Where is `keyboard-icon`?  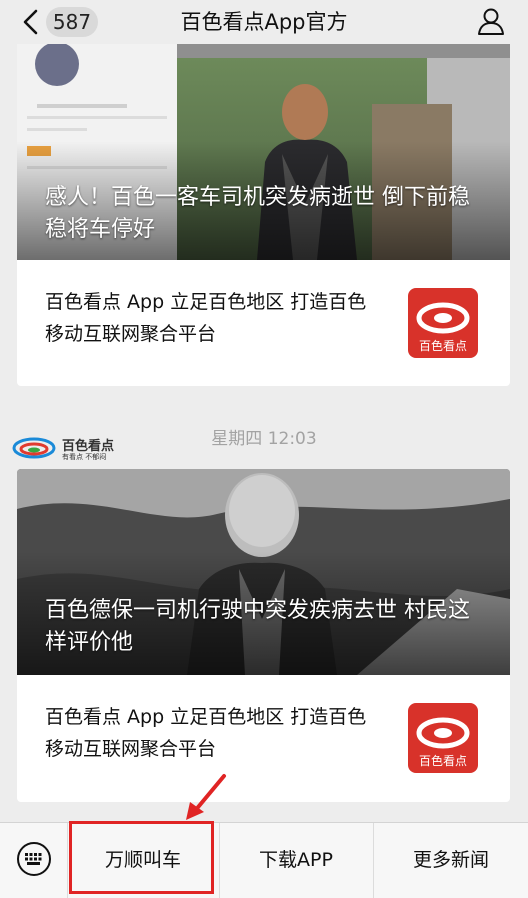
keyboard-icon is located at coordinates (34, 859).